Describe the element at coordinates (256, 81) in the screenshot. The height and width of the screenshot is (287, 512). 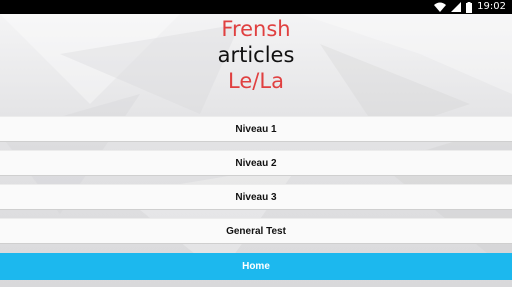
I see `title-line-3: Le/La` at that location.